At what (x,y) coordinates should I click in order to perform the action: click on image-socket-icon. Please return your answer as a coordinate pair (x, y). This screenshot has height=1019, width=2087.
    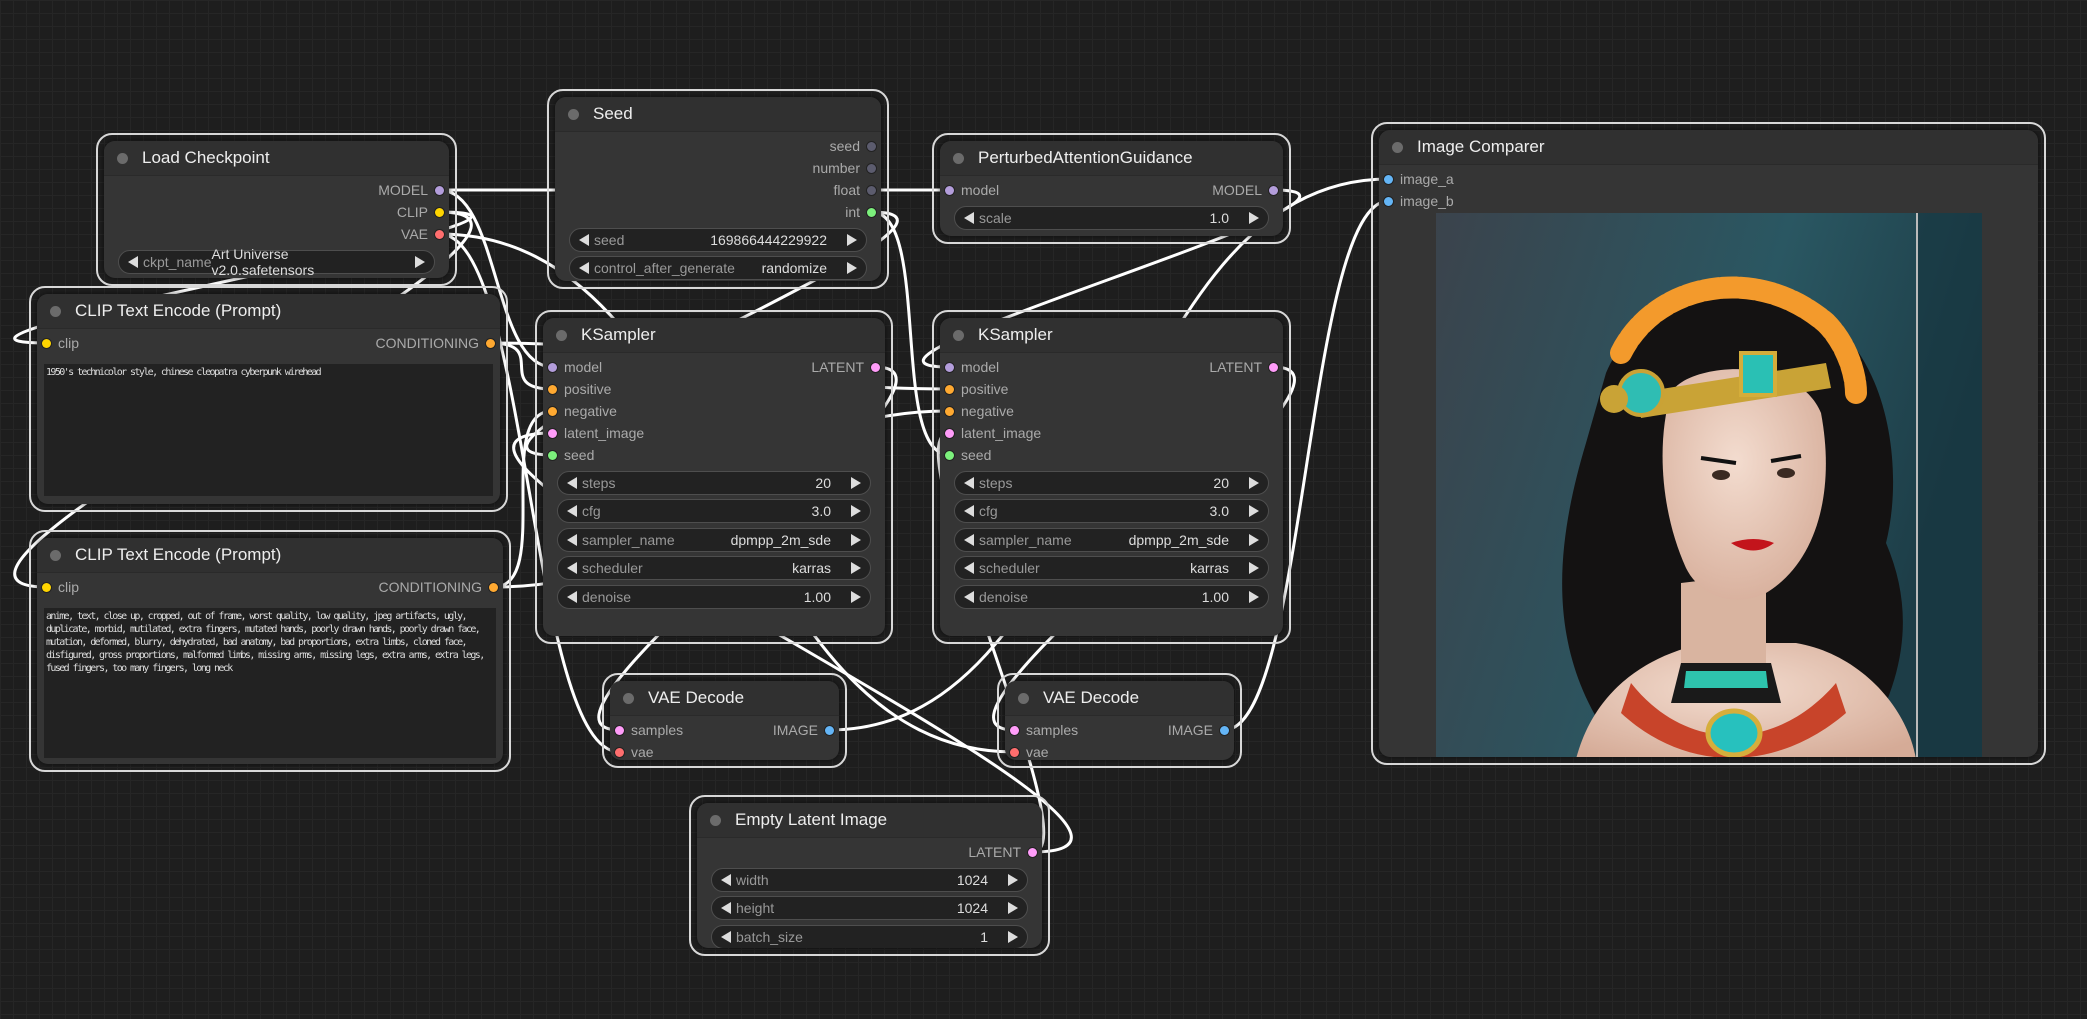
    Looking at the image, I should click on (829, 730).